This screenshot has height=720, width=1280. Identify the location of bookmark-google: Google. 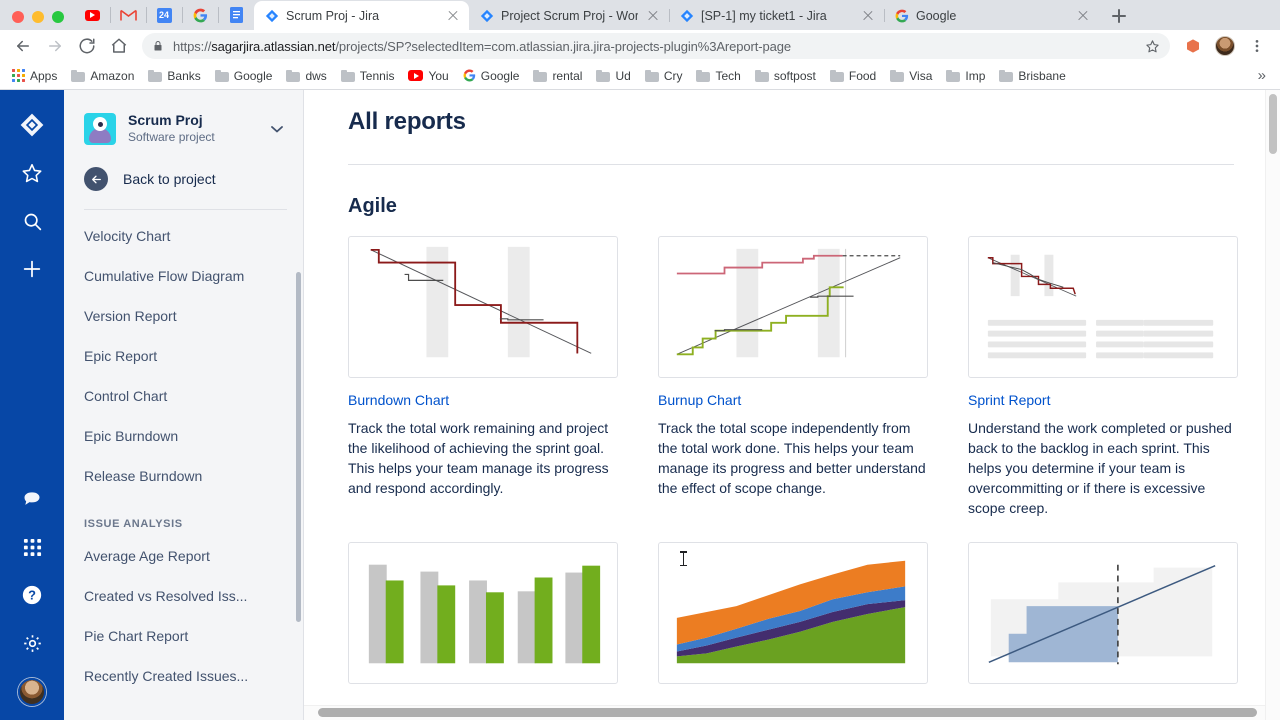
(491, 76).